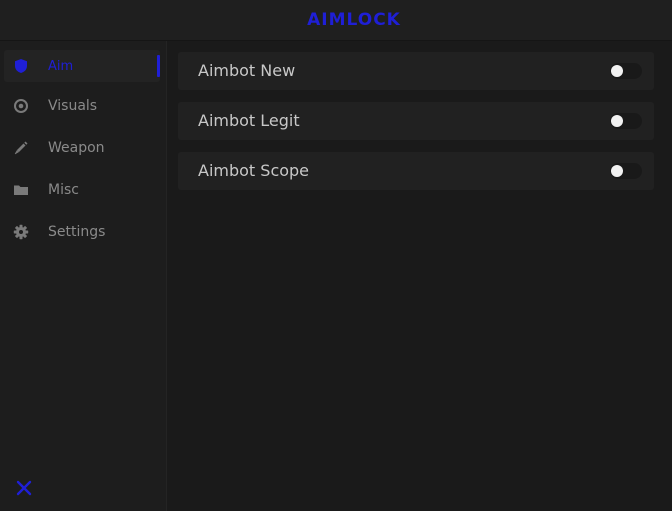  What do you see at coordinates (24, 488) in the screenshot?
I see `close-icon` at bounding box center [24, 488].